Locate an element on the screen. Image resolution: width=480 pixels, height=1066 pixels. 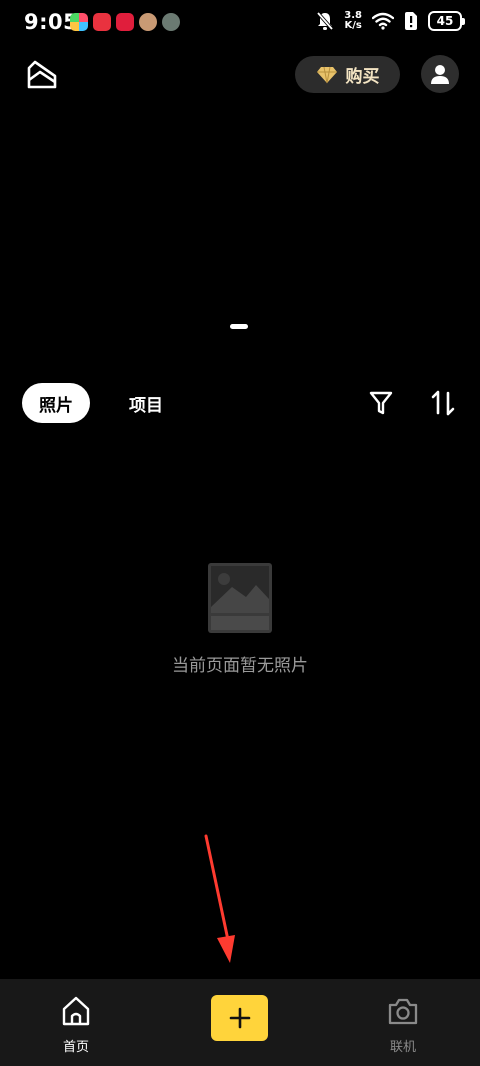
nav-connect: 联机 is located at coordinates (403, 1022).